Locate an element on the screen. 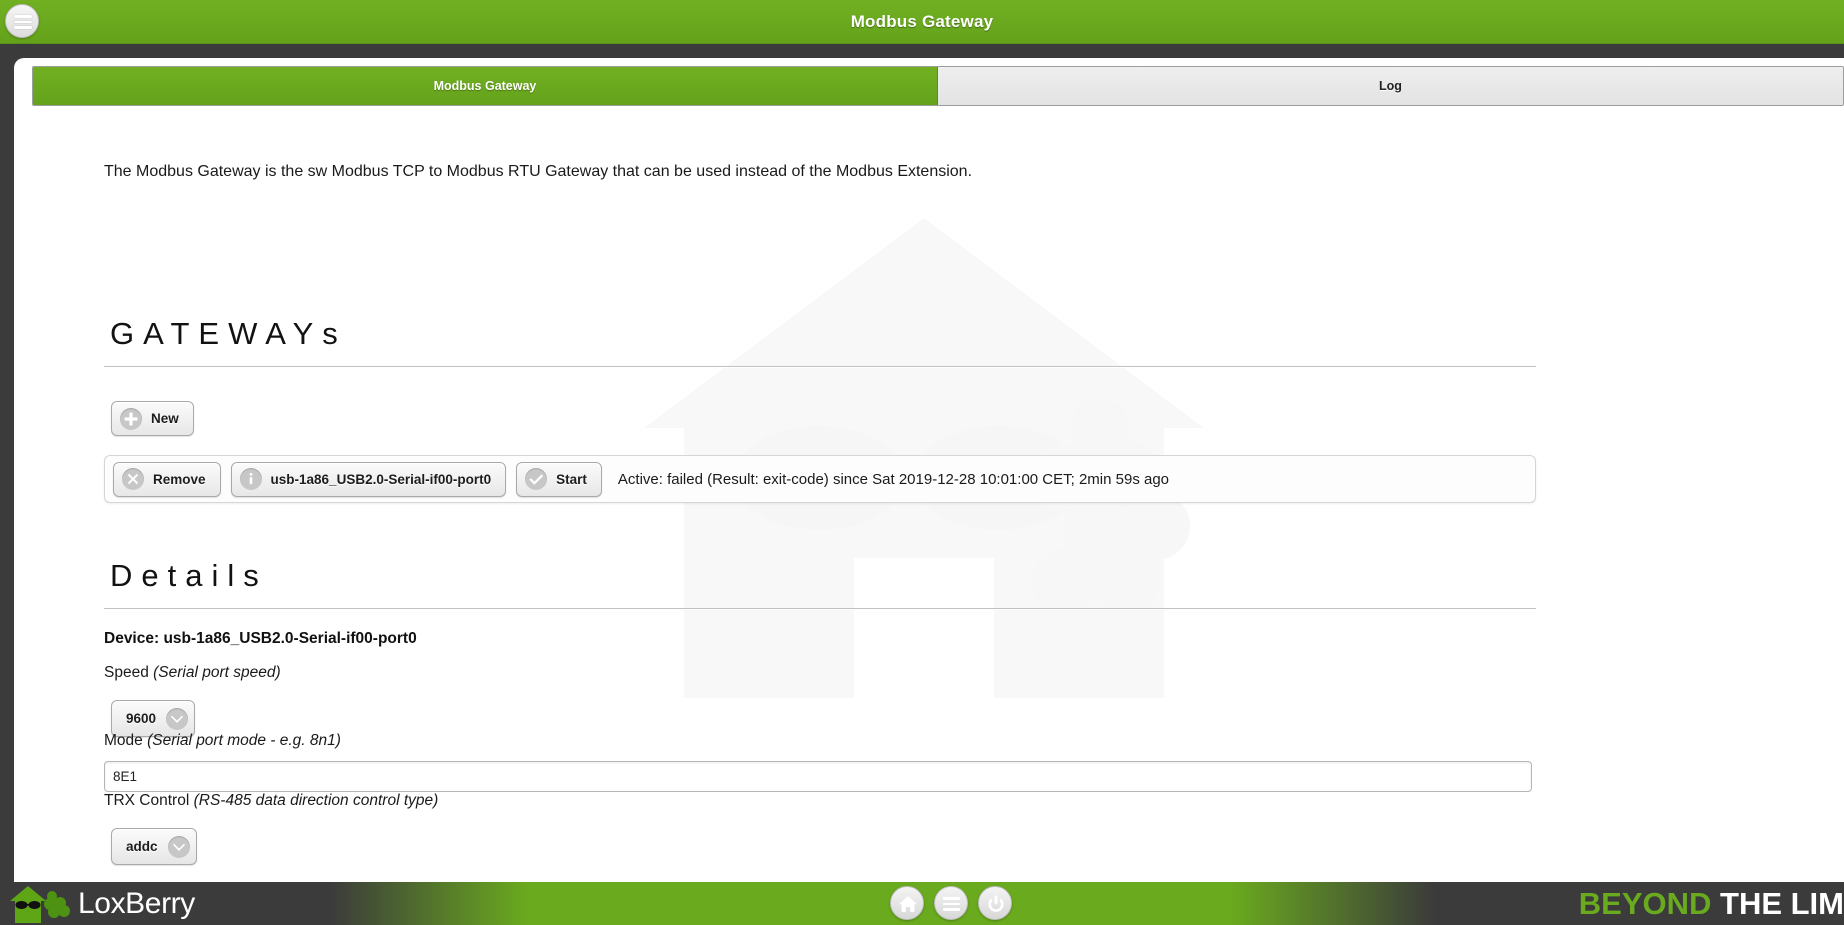  app-header: Modbus Gateway is located at coordinates (922, 22).